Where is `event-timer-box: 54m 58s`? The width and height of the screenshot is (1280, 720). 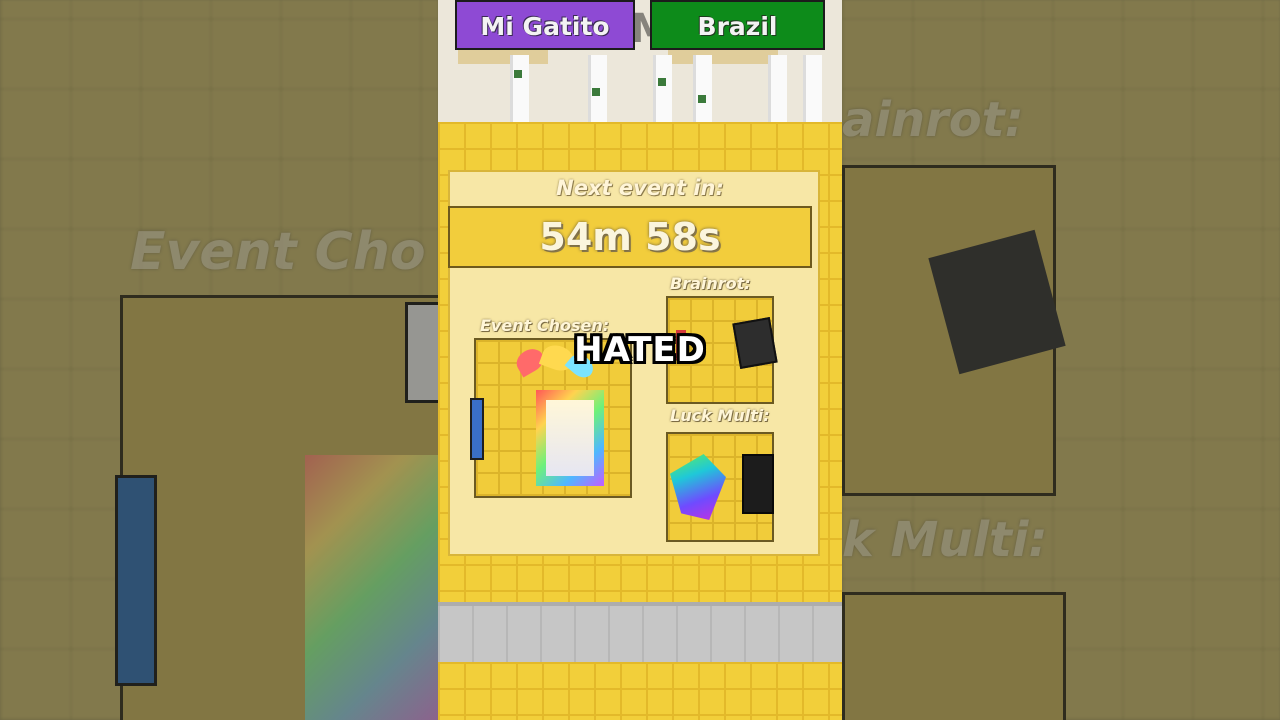 event-timer-box: 54m 58s is located at coordinates (630, 237).